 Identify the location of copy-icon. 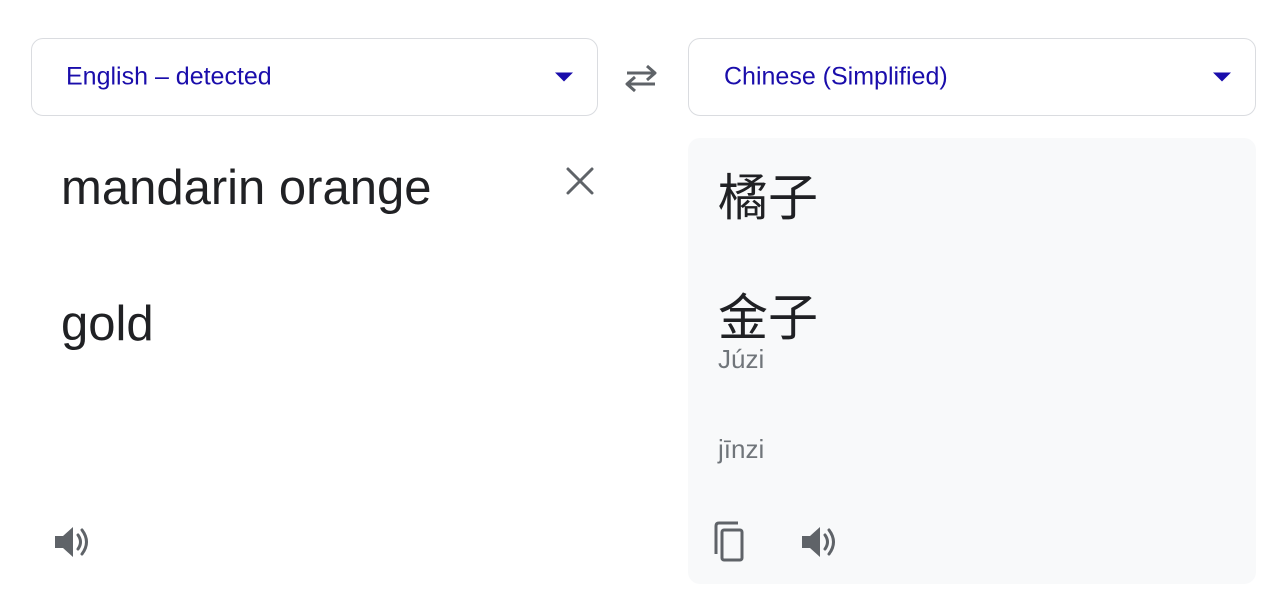
(729, 541).